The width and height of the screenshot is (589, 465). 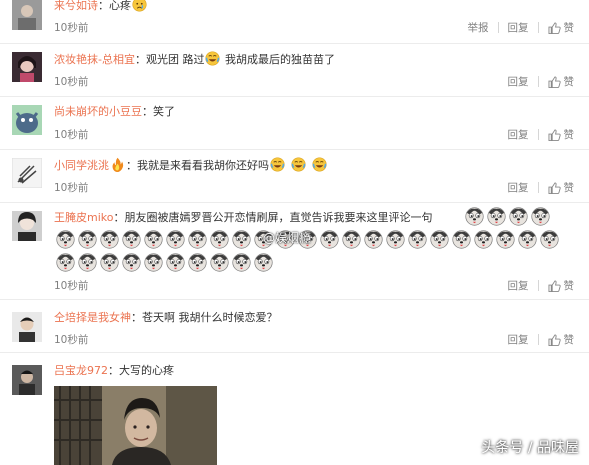 I want to click on username-link: 仝培择是我女神, so click(x=92, y=317).